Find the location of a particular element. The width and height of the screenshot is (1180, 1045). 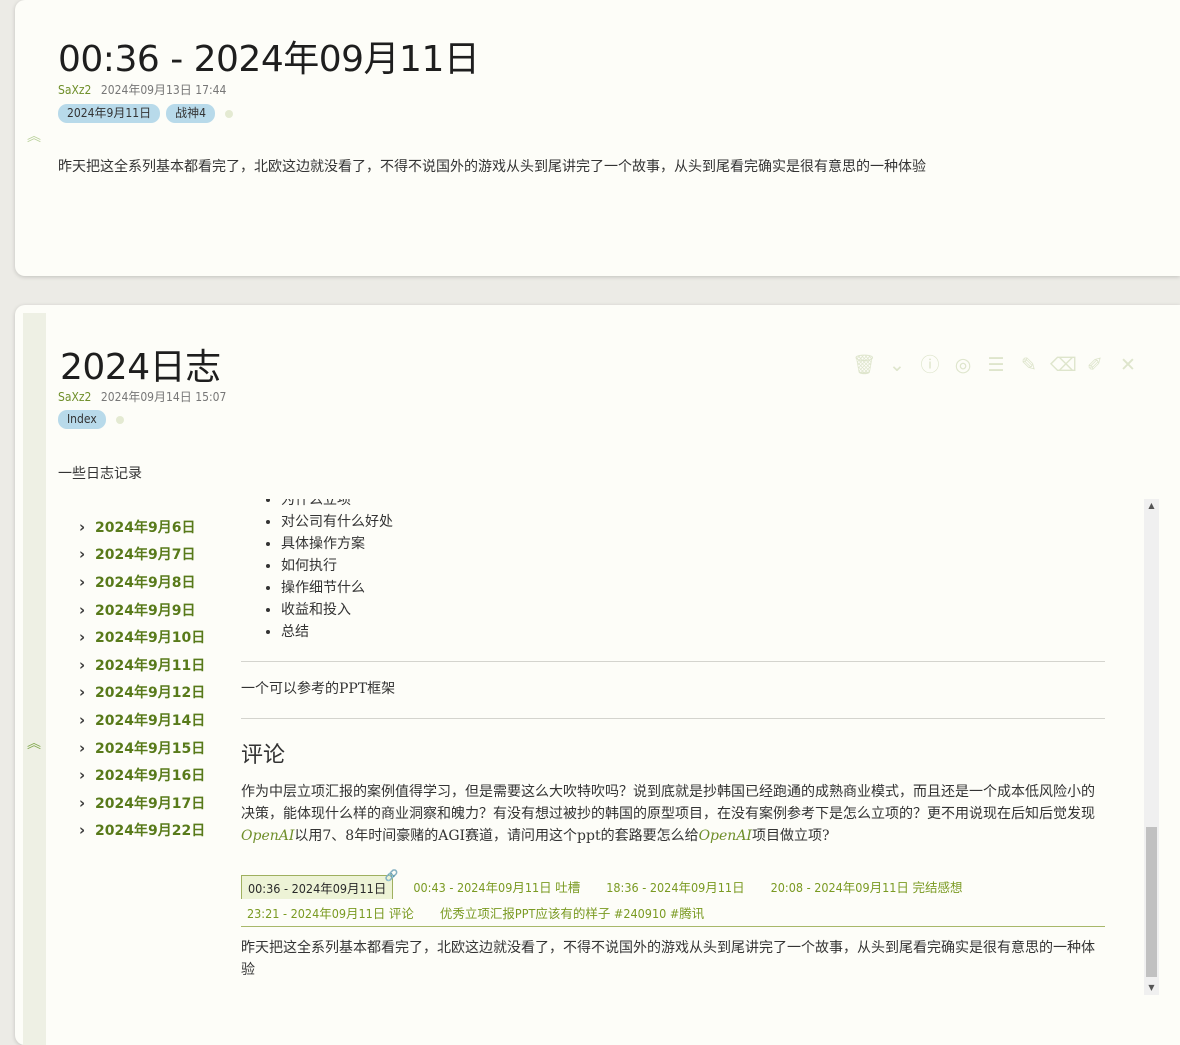

toc-item: › 2024年9月12日 is located at coordinates (142, 693).